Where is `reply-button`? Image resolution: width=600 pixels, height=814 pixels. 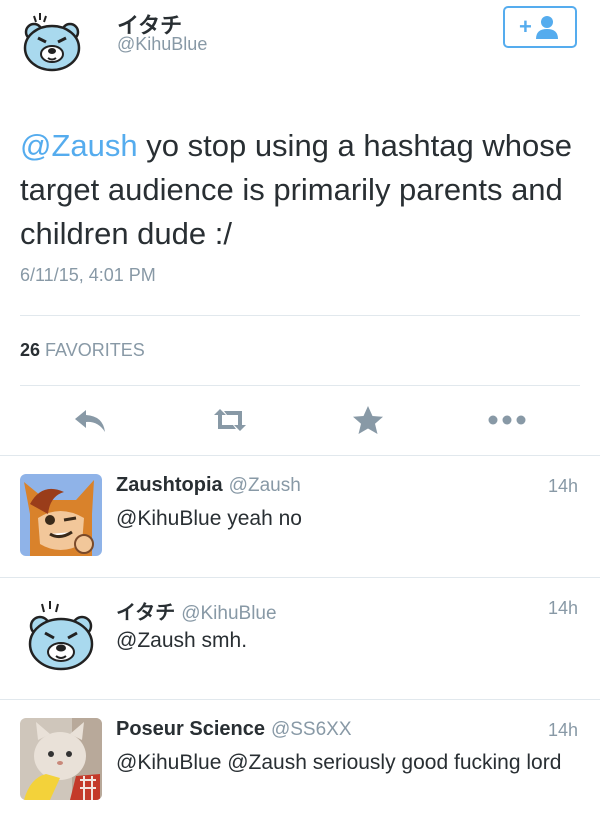 reply-button is located at coordinates (90, 420).